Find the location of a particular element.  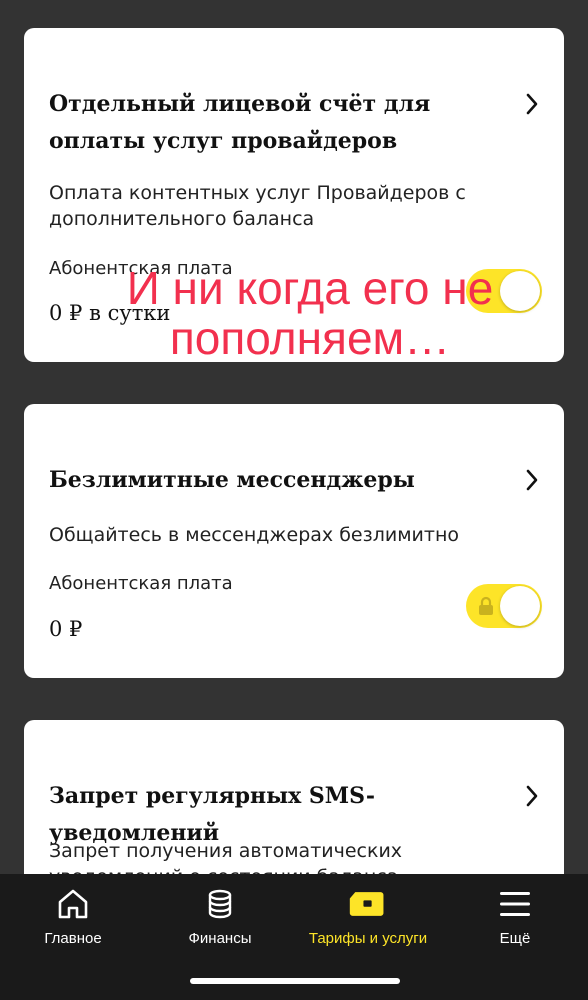

toggle-knob is located at coordinates (520, 606).